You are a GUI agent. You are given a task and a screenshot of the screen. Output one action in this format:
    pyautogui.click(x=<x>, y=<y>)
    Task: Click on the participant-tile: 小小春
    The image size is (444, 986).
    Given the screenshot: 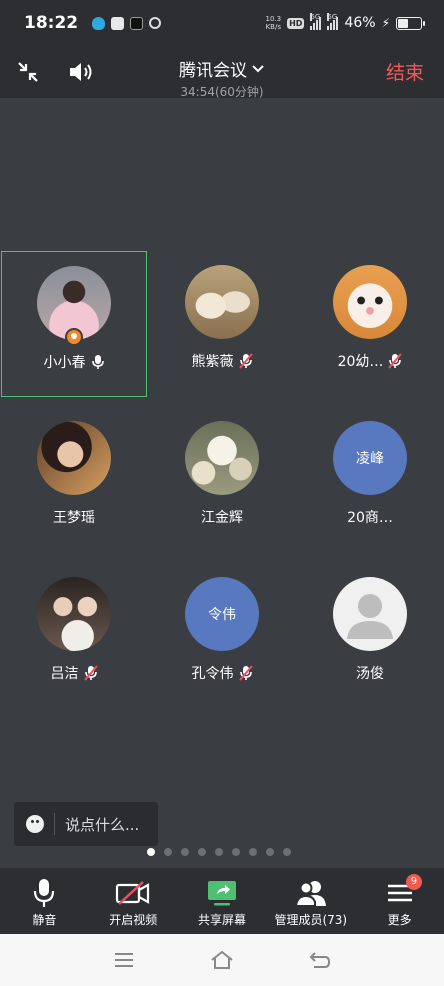 What is the action you would take?
    pyautogui.click(x=74, y=324)
    